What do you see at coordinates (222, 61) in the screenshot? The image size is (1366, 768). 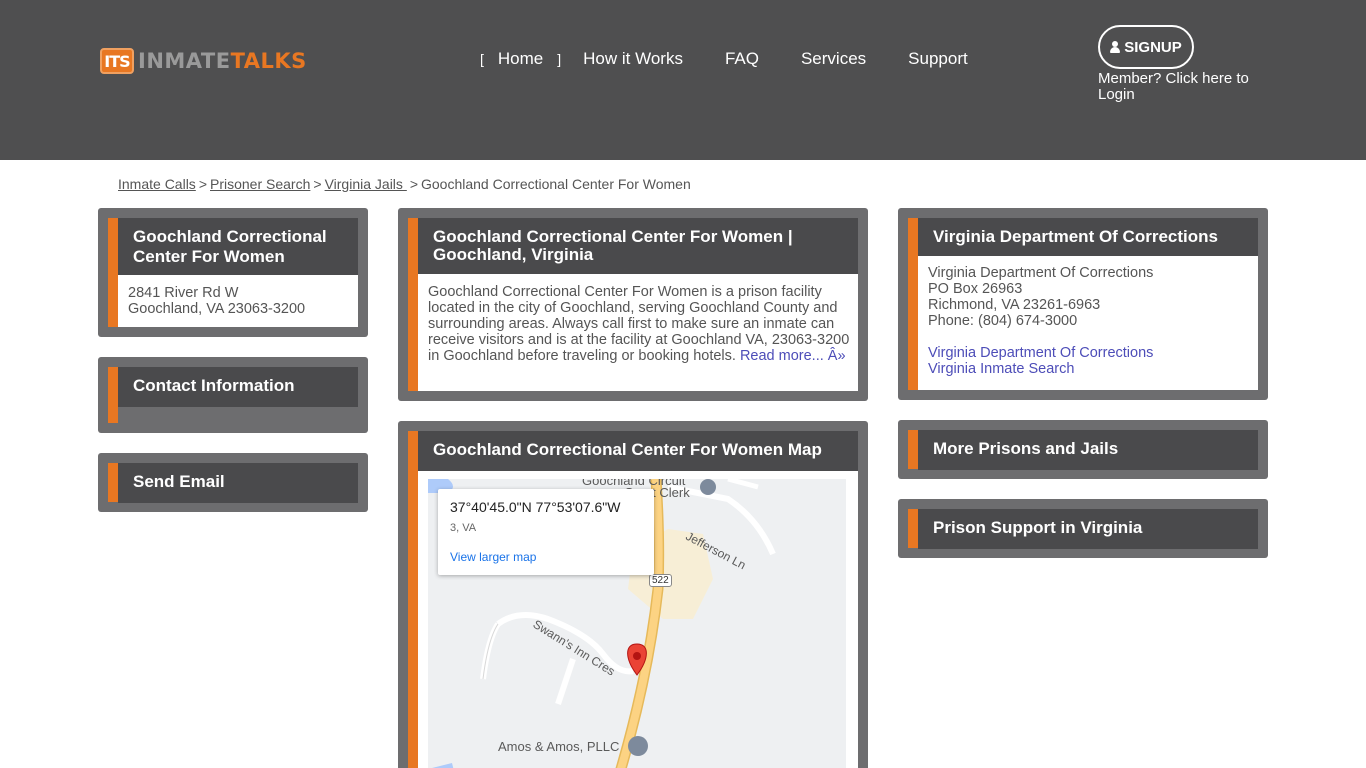 I see `logo-wordmark: INMATETALKS` at bounding box center [222, 61].